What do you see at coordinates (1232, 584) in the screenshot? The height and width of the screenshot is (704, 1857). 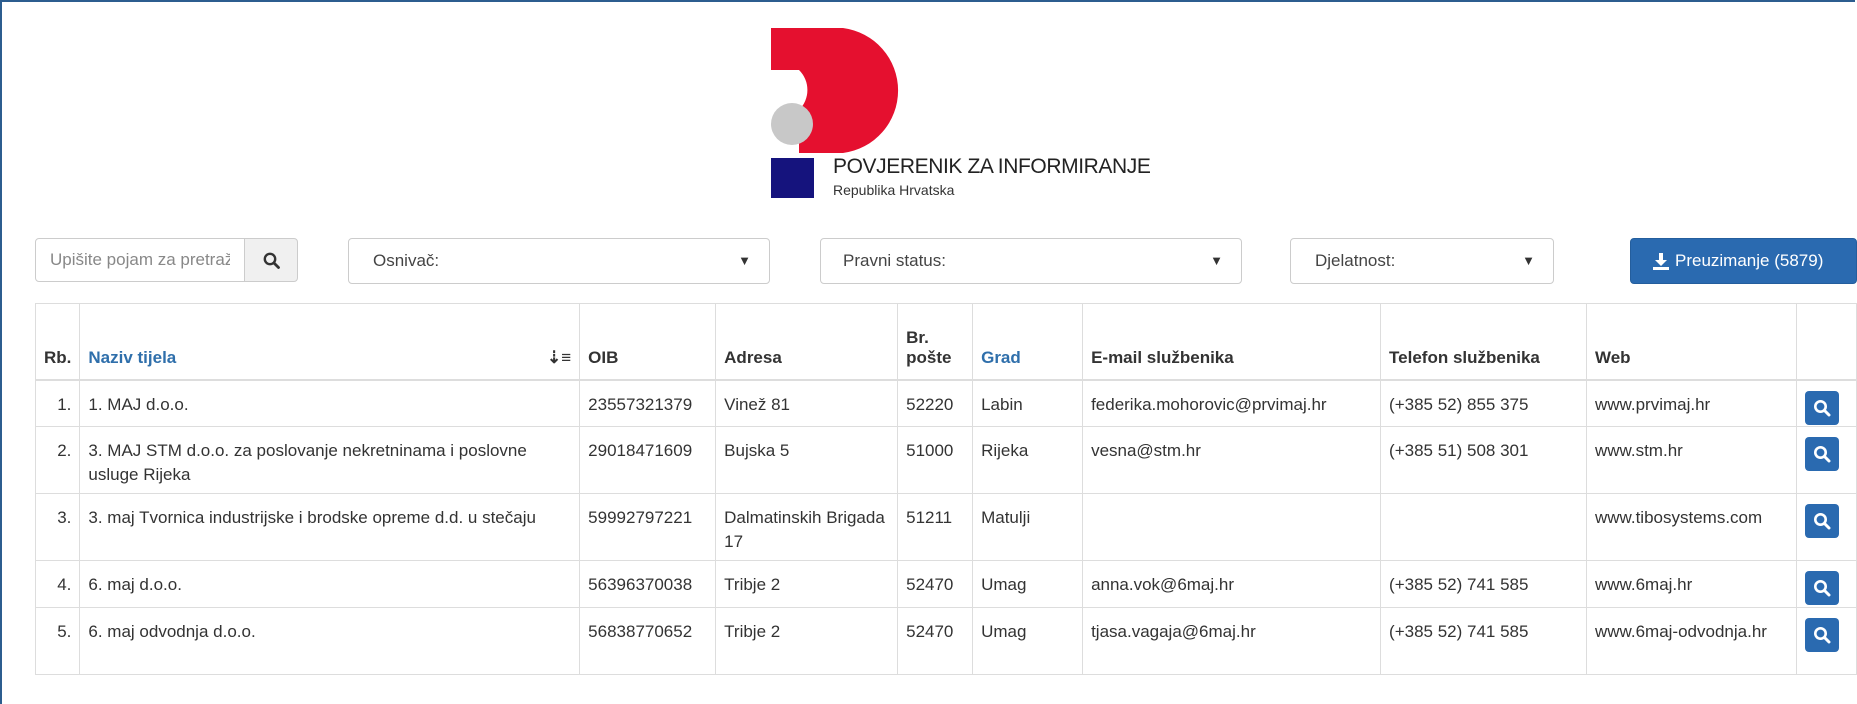 I see `cell-email: anna.vok@6maj.hr` at bounding box center [1232, 584].